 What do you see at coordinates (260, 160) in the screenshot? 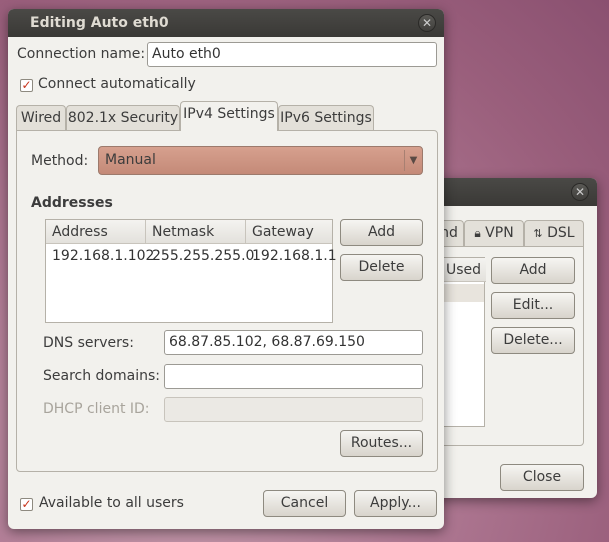
I see `method-dropdown: Manual ▼` at bounding box center [260, 160].